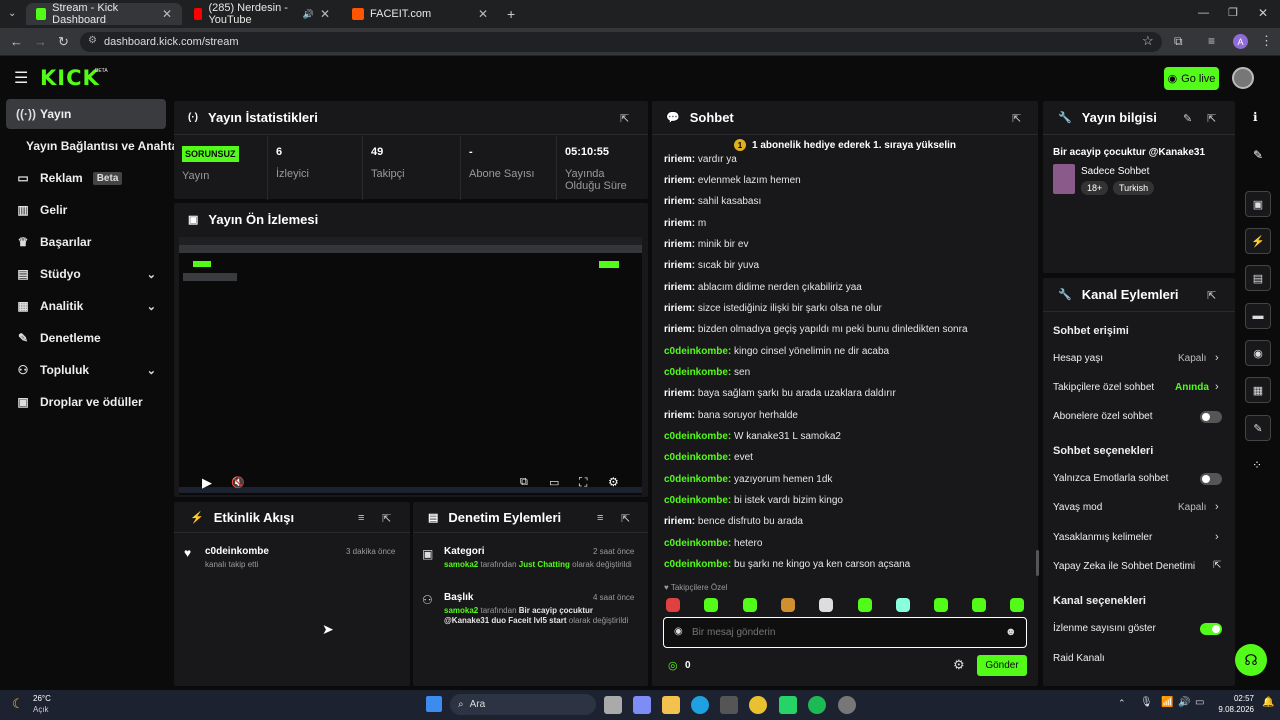 This screenshot has width=1280, height=720. What do you see at coordinates (1211, 41) in the screenshot?
I see `reading-list-icon: ≡` at bounding box center [1211, 41].